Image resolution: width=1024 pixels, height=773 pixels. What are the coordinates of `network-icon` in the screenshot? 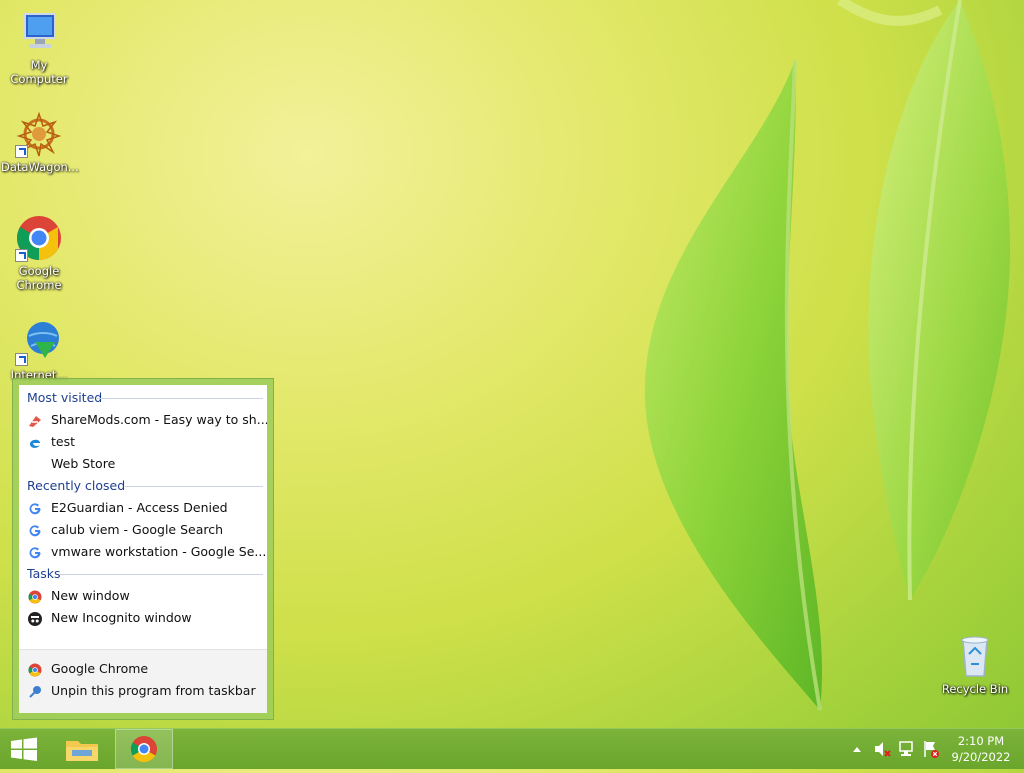 It's located at (906, 748).